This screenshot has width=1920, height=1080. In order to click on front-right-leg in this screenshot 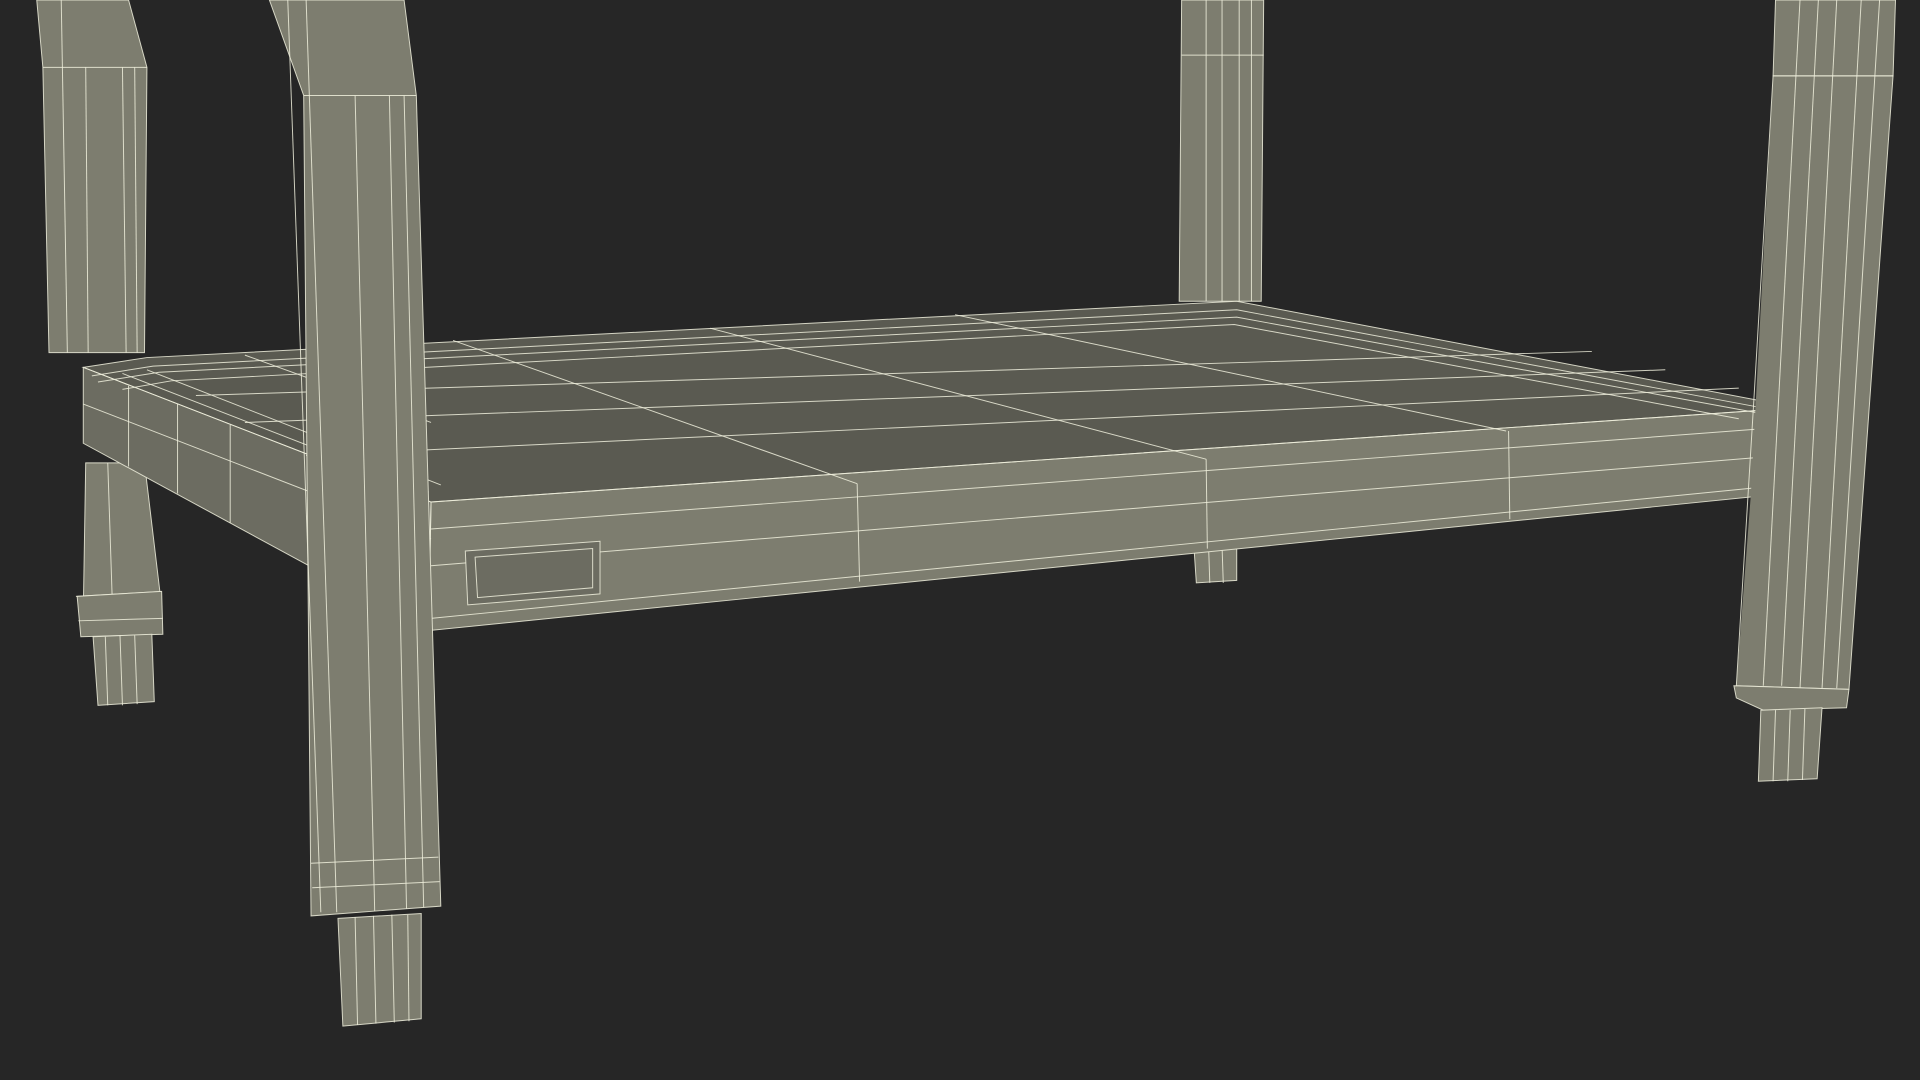, I will do `click(1815, 391)`.